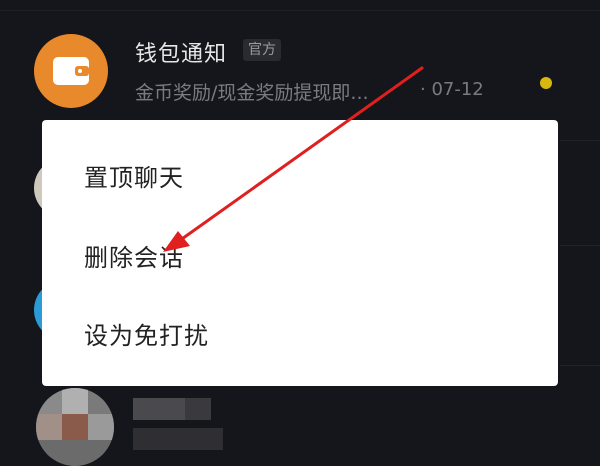 The width and height of the screenshot is (600, 466). Describe the element at coordinates (262, 50) in the screenshot. I see `official-badge: 官方` at that location.